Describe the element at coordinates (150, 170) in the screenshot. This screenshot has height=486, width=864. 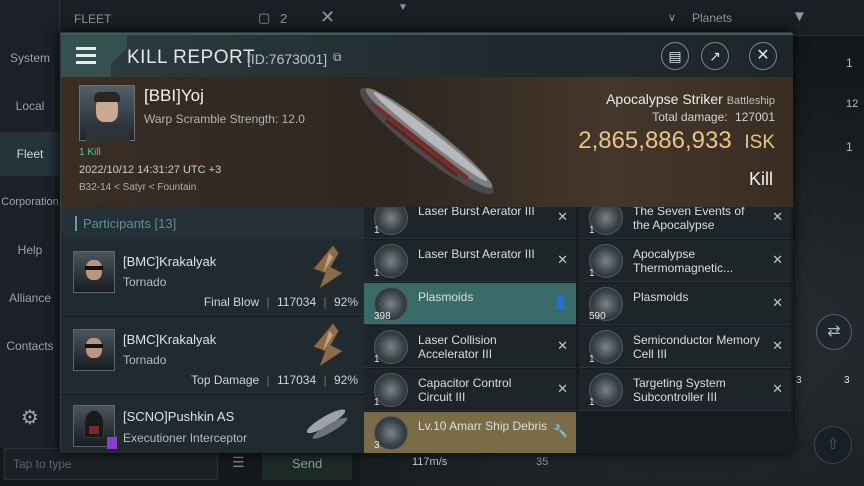
I see `kill-datetime: 2022/10/12 14:31:27 UTC +3` at that location.